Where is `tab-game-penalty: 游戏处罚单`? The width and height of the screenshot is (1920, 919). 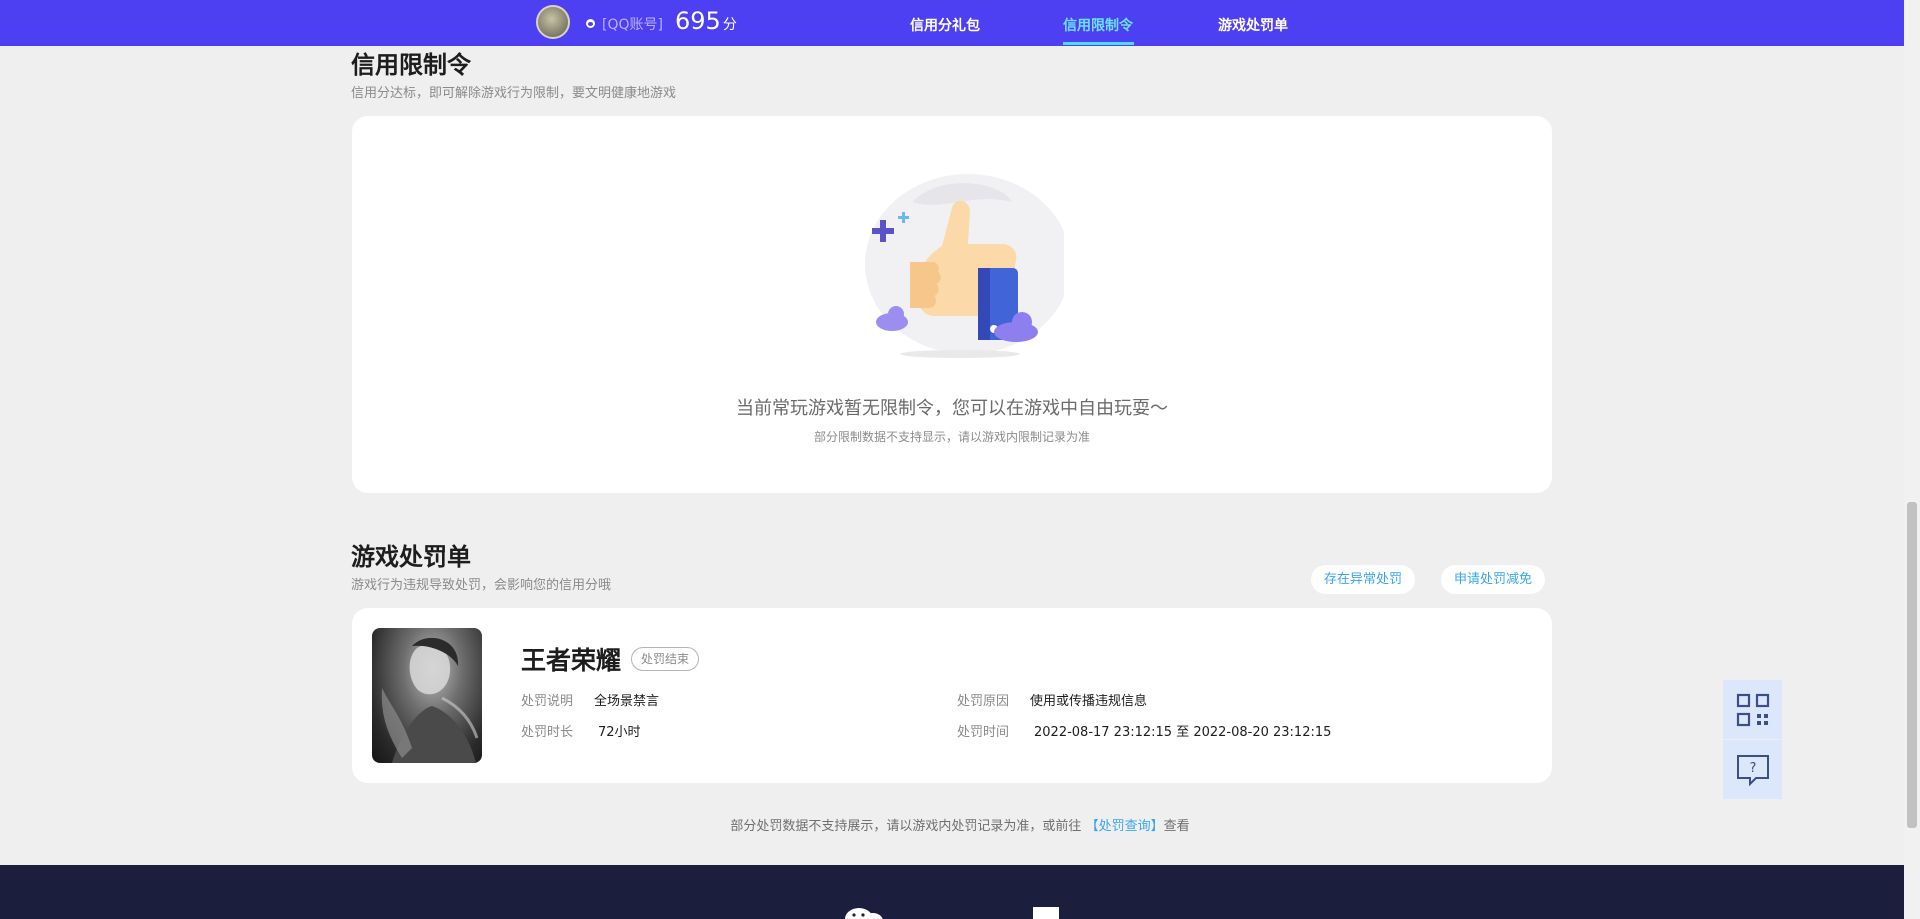
tab-game-penalty: 游戏处罚单 is located at coordinates (1253, 25).